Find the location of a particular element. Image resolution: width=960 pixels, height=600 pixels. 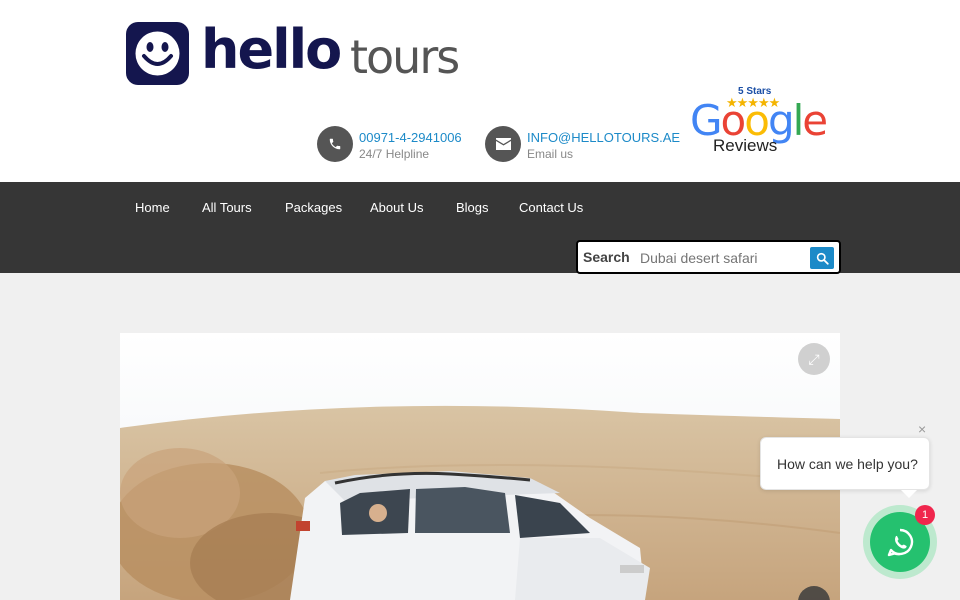

nav-about-us: About Us is located at coordinates (396, 207).